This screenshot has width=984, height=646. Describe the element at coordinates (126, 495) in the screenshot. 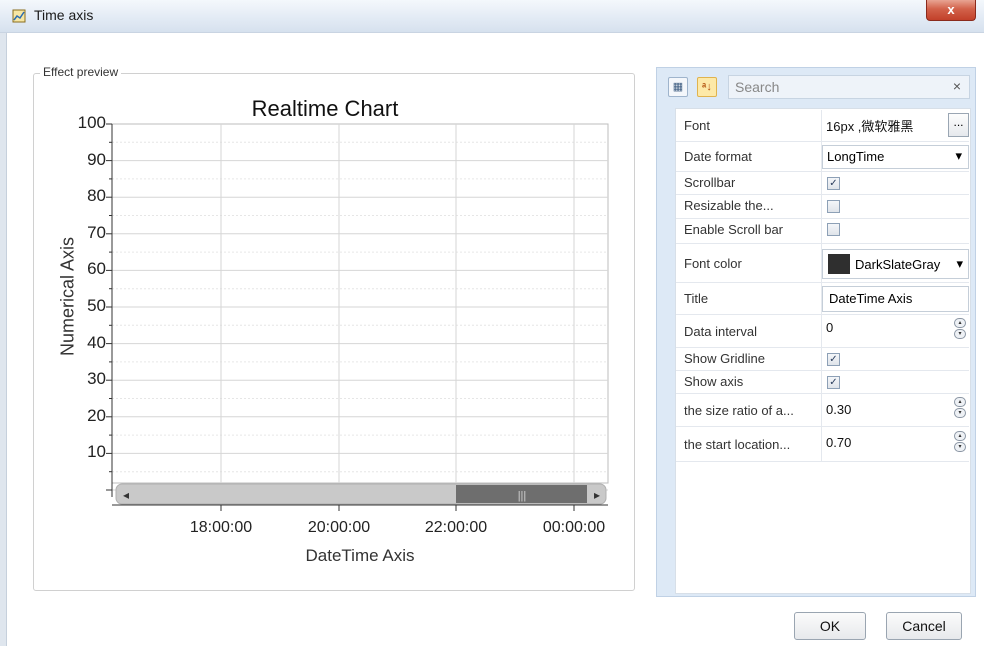

I see `scroll-left-icon: ◂` at that location.